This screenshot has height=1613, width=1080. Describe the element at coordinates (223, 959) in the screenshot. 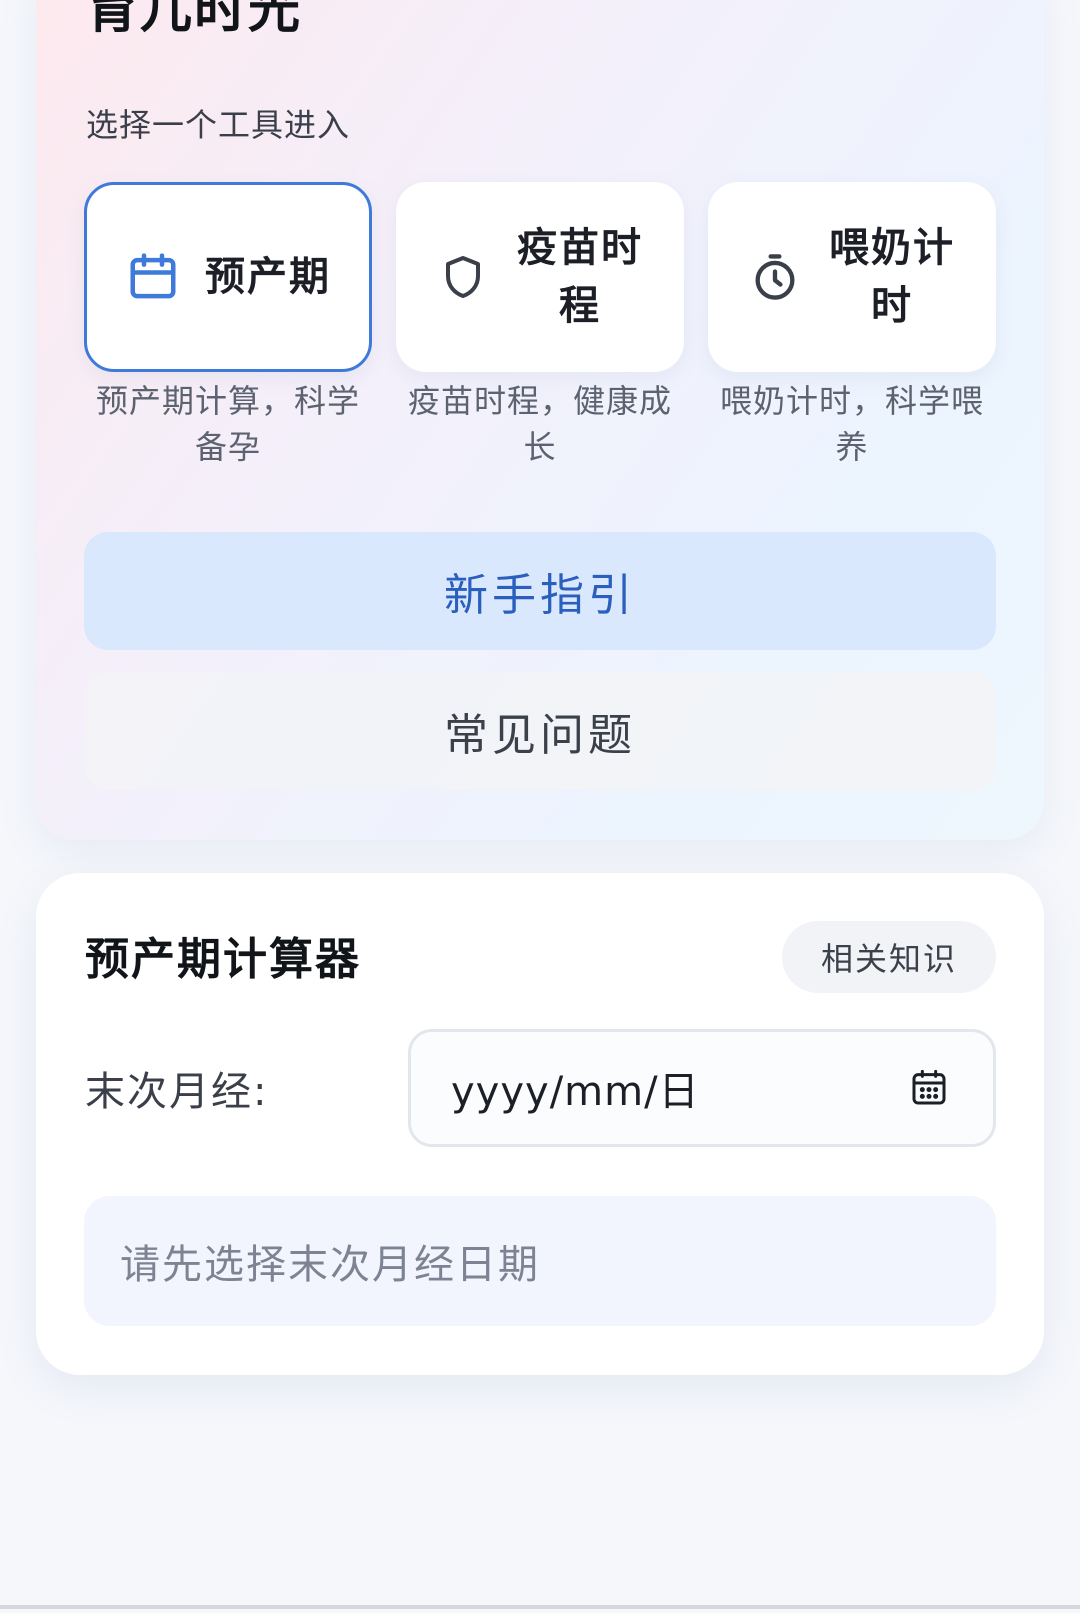

I see `calculator-title: 预产期计算器` at that location.